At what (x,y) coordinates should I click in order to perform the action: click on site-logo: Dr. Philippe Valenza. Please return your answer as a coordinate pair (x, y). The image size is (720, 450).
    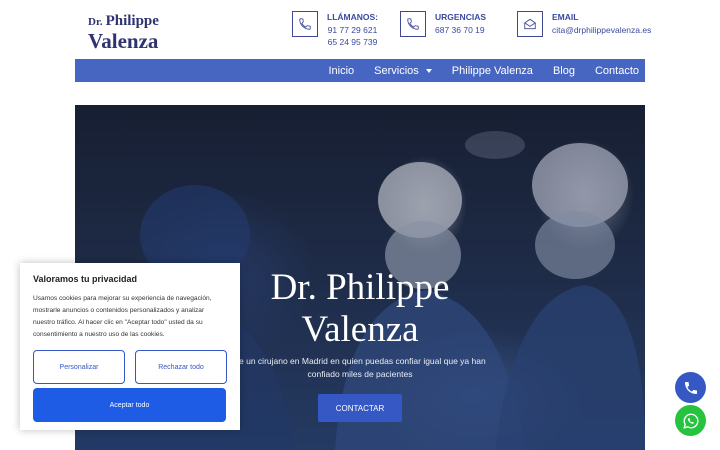
    Looking at the image, I should click on (123, 32).